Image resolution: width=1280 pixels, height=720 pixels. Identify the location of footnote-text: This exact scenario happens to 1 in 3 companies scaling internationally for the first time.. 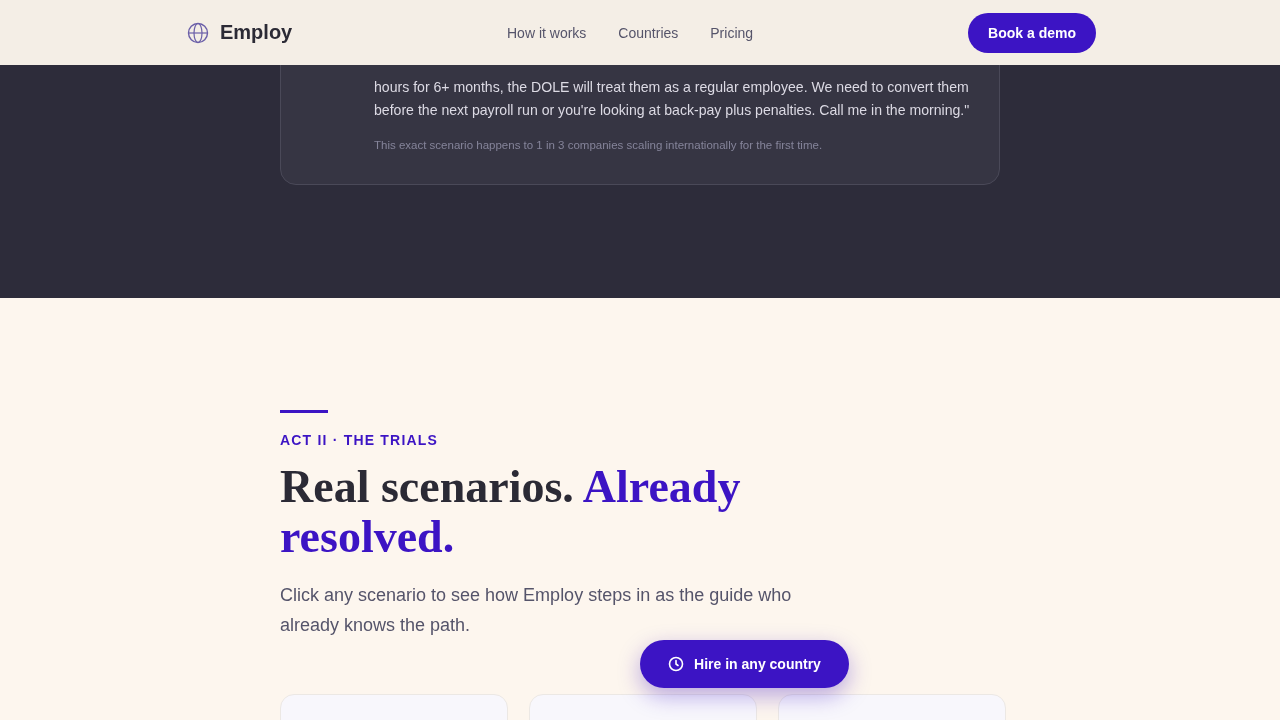
(599, 145).